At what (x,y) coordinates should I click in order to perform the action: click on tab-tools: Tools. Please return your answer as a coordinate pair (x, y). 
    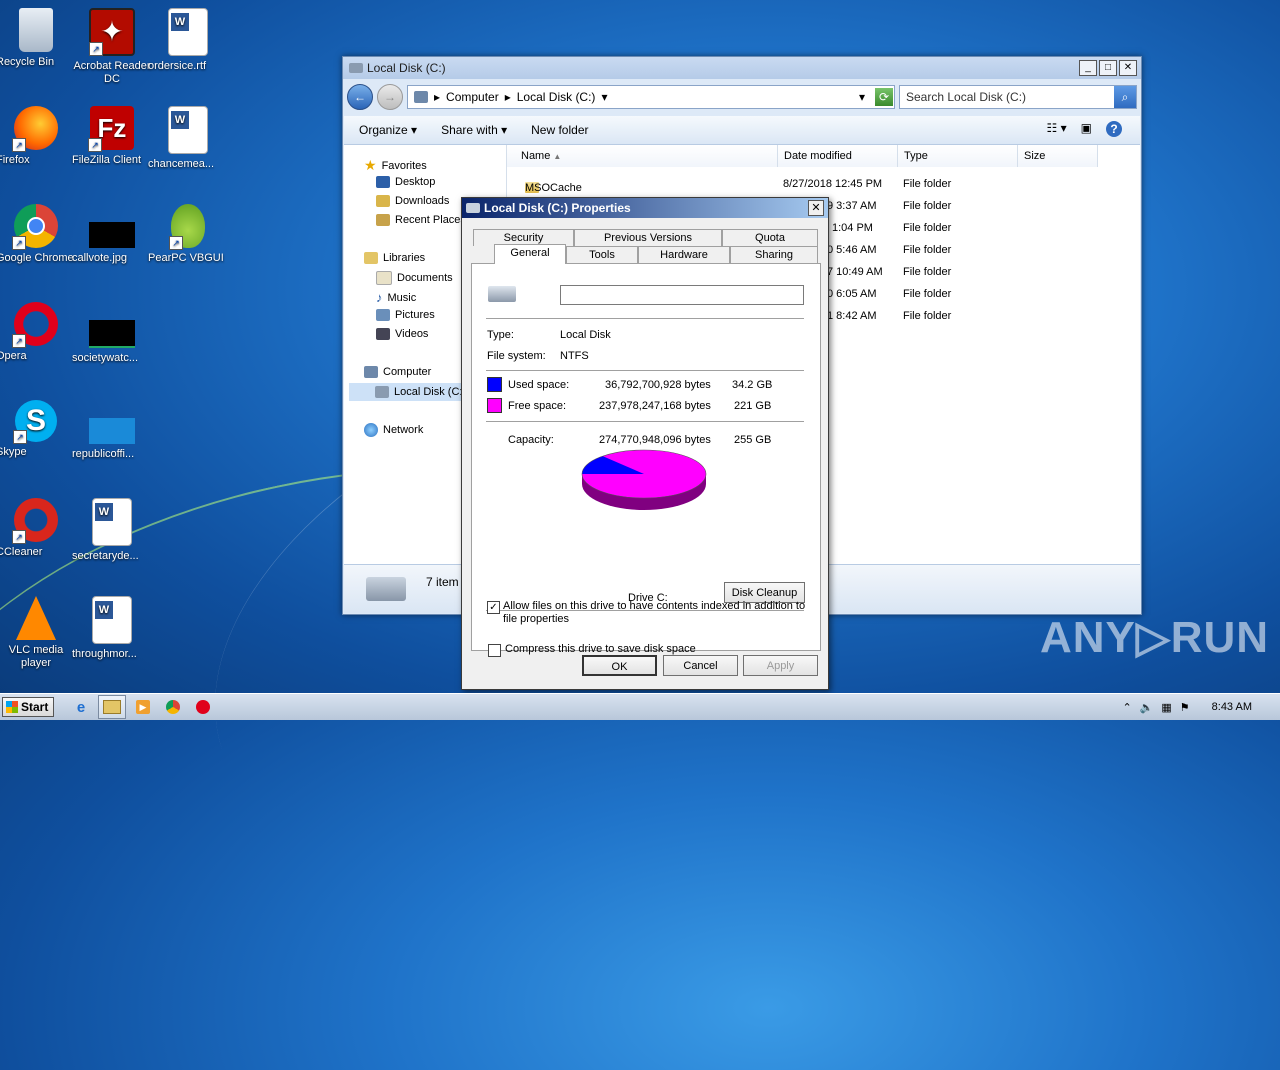
    Looking at the image, I should click on (602, 254).